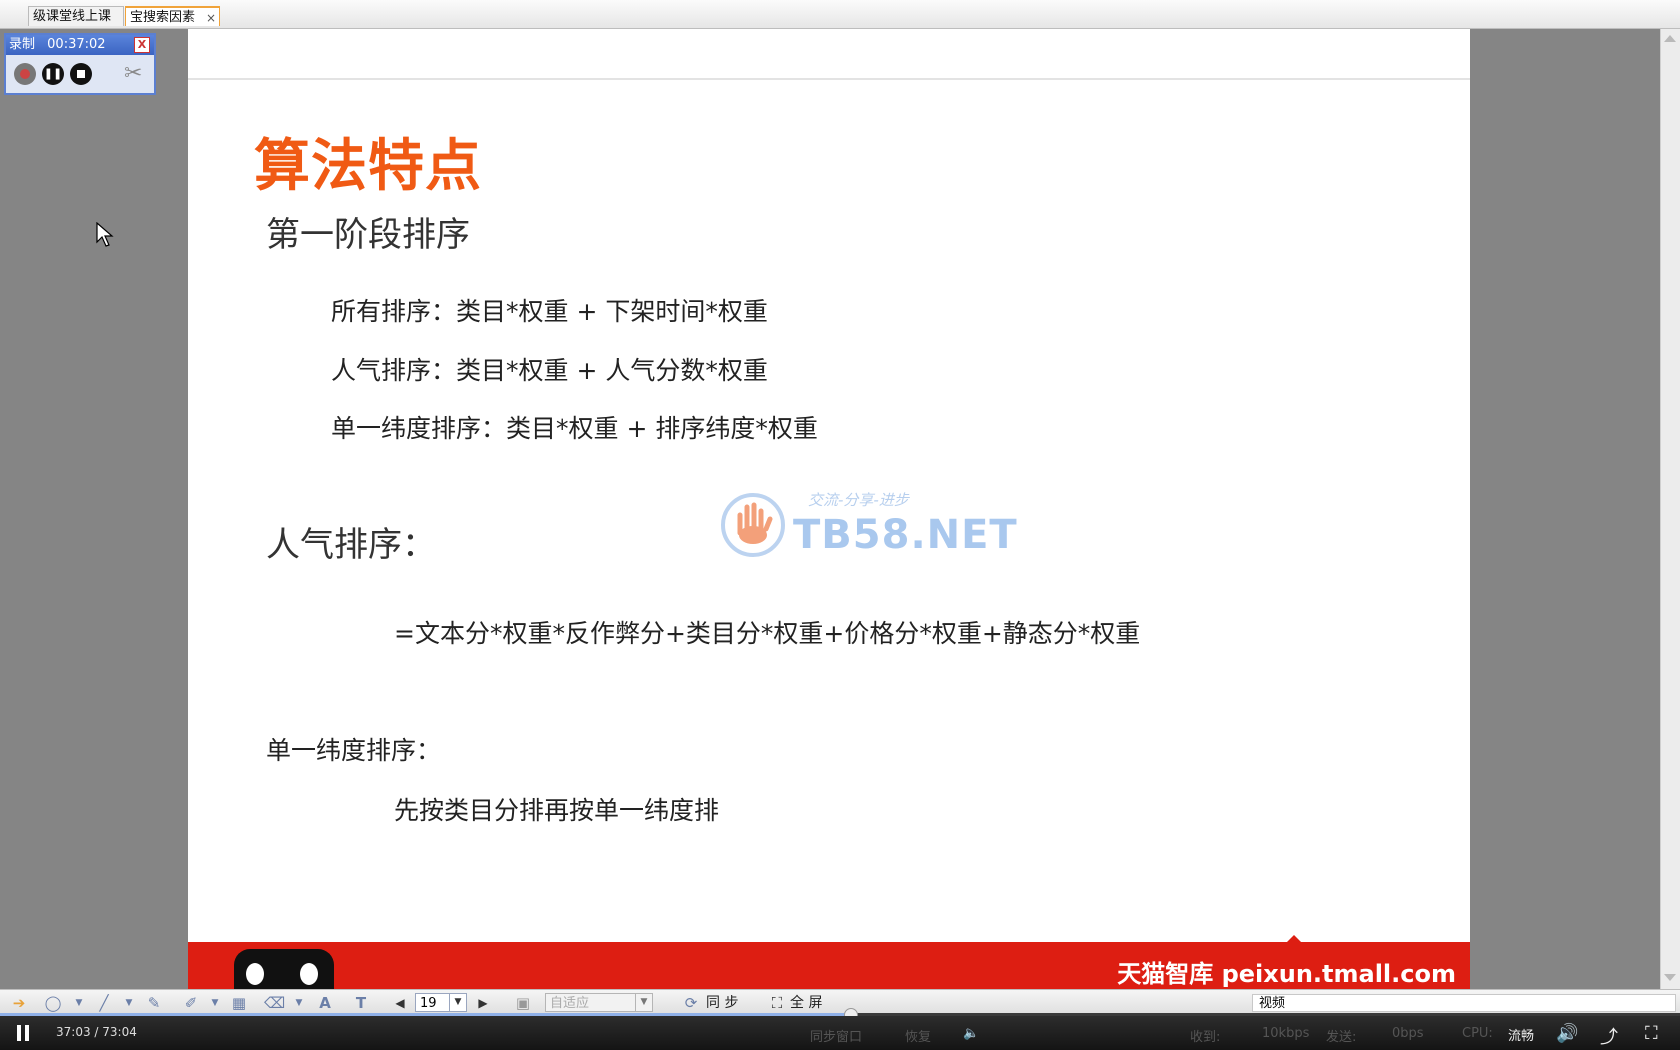 The height and width of the screenshot is (1050, 1680). Describe the element at coordinates (19, 1003) in the screenshot. I see `pointer-arrow-icon: ➔` at that location.